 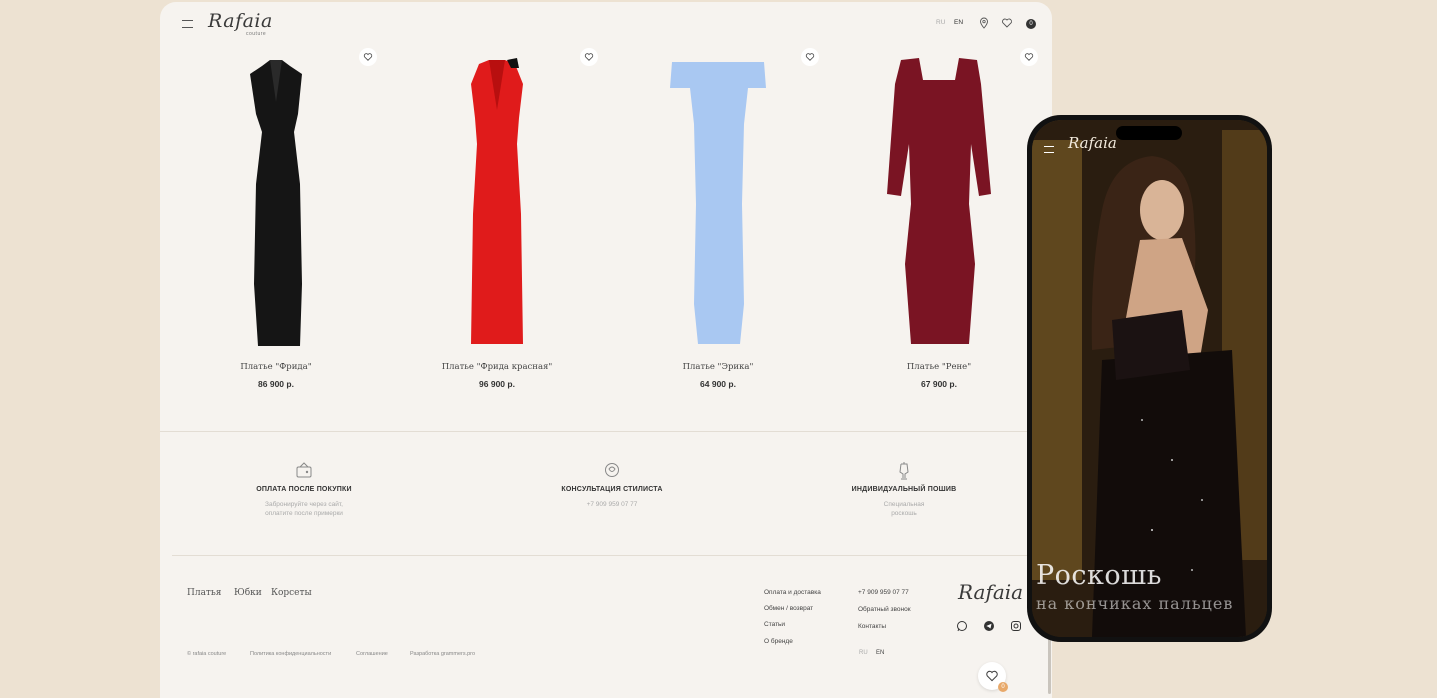 I want to click on phone-screen: Rafaia Роскошь на кончиках пальцев, so click(x=1149, y=378).